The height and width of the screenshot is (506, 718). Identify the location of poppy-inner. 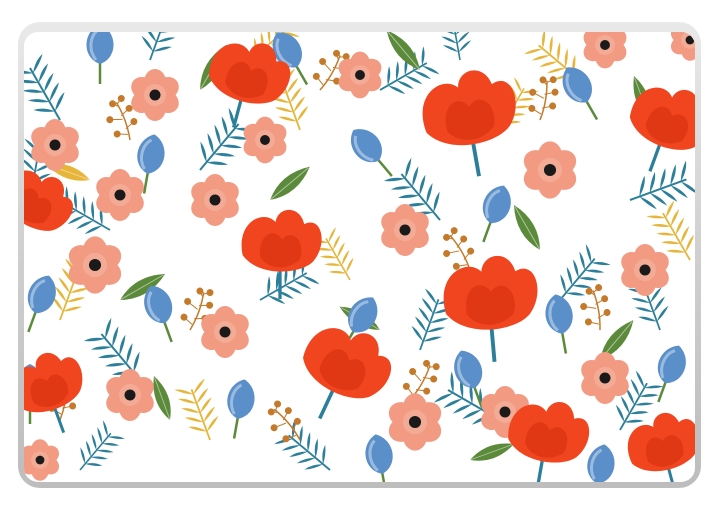
(280, 250).